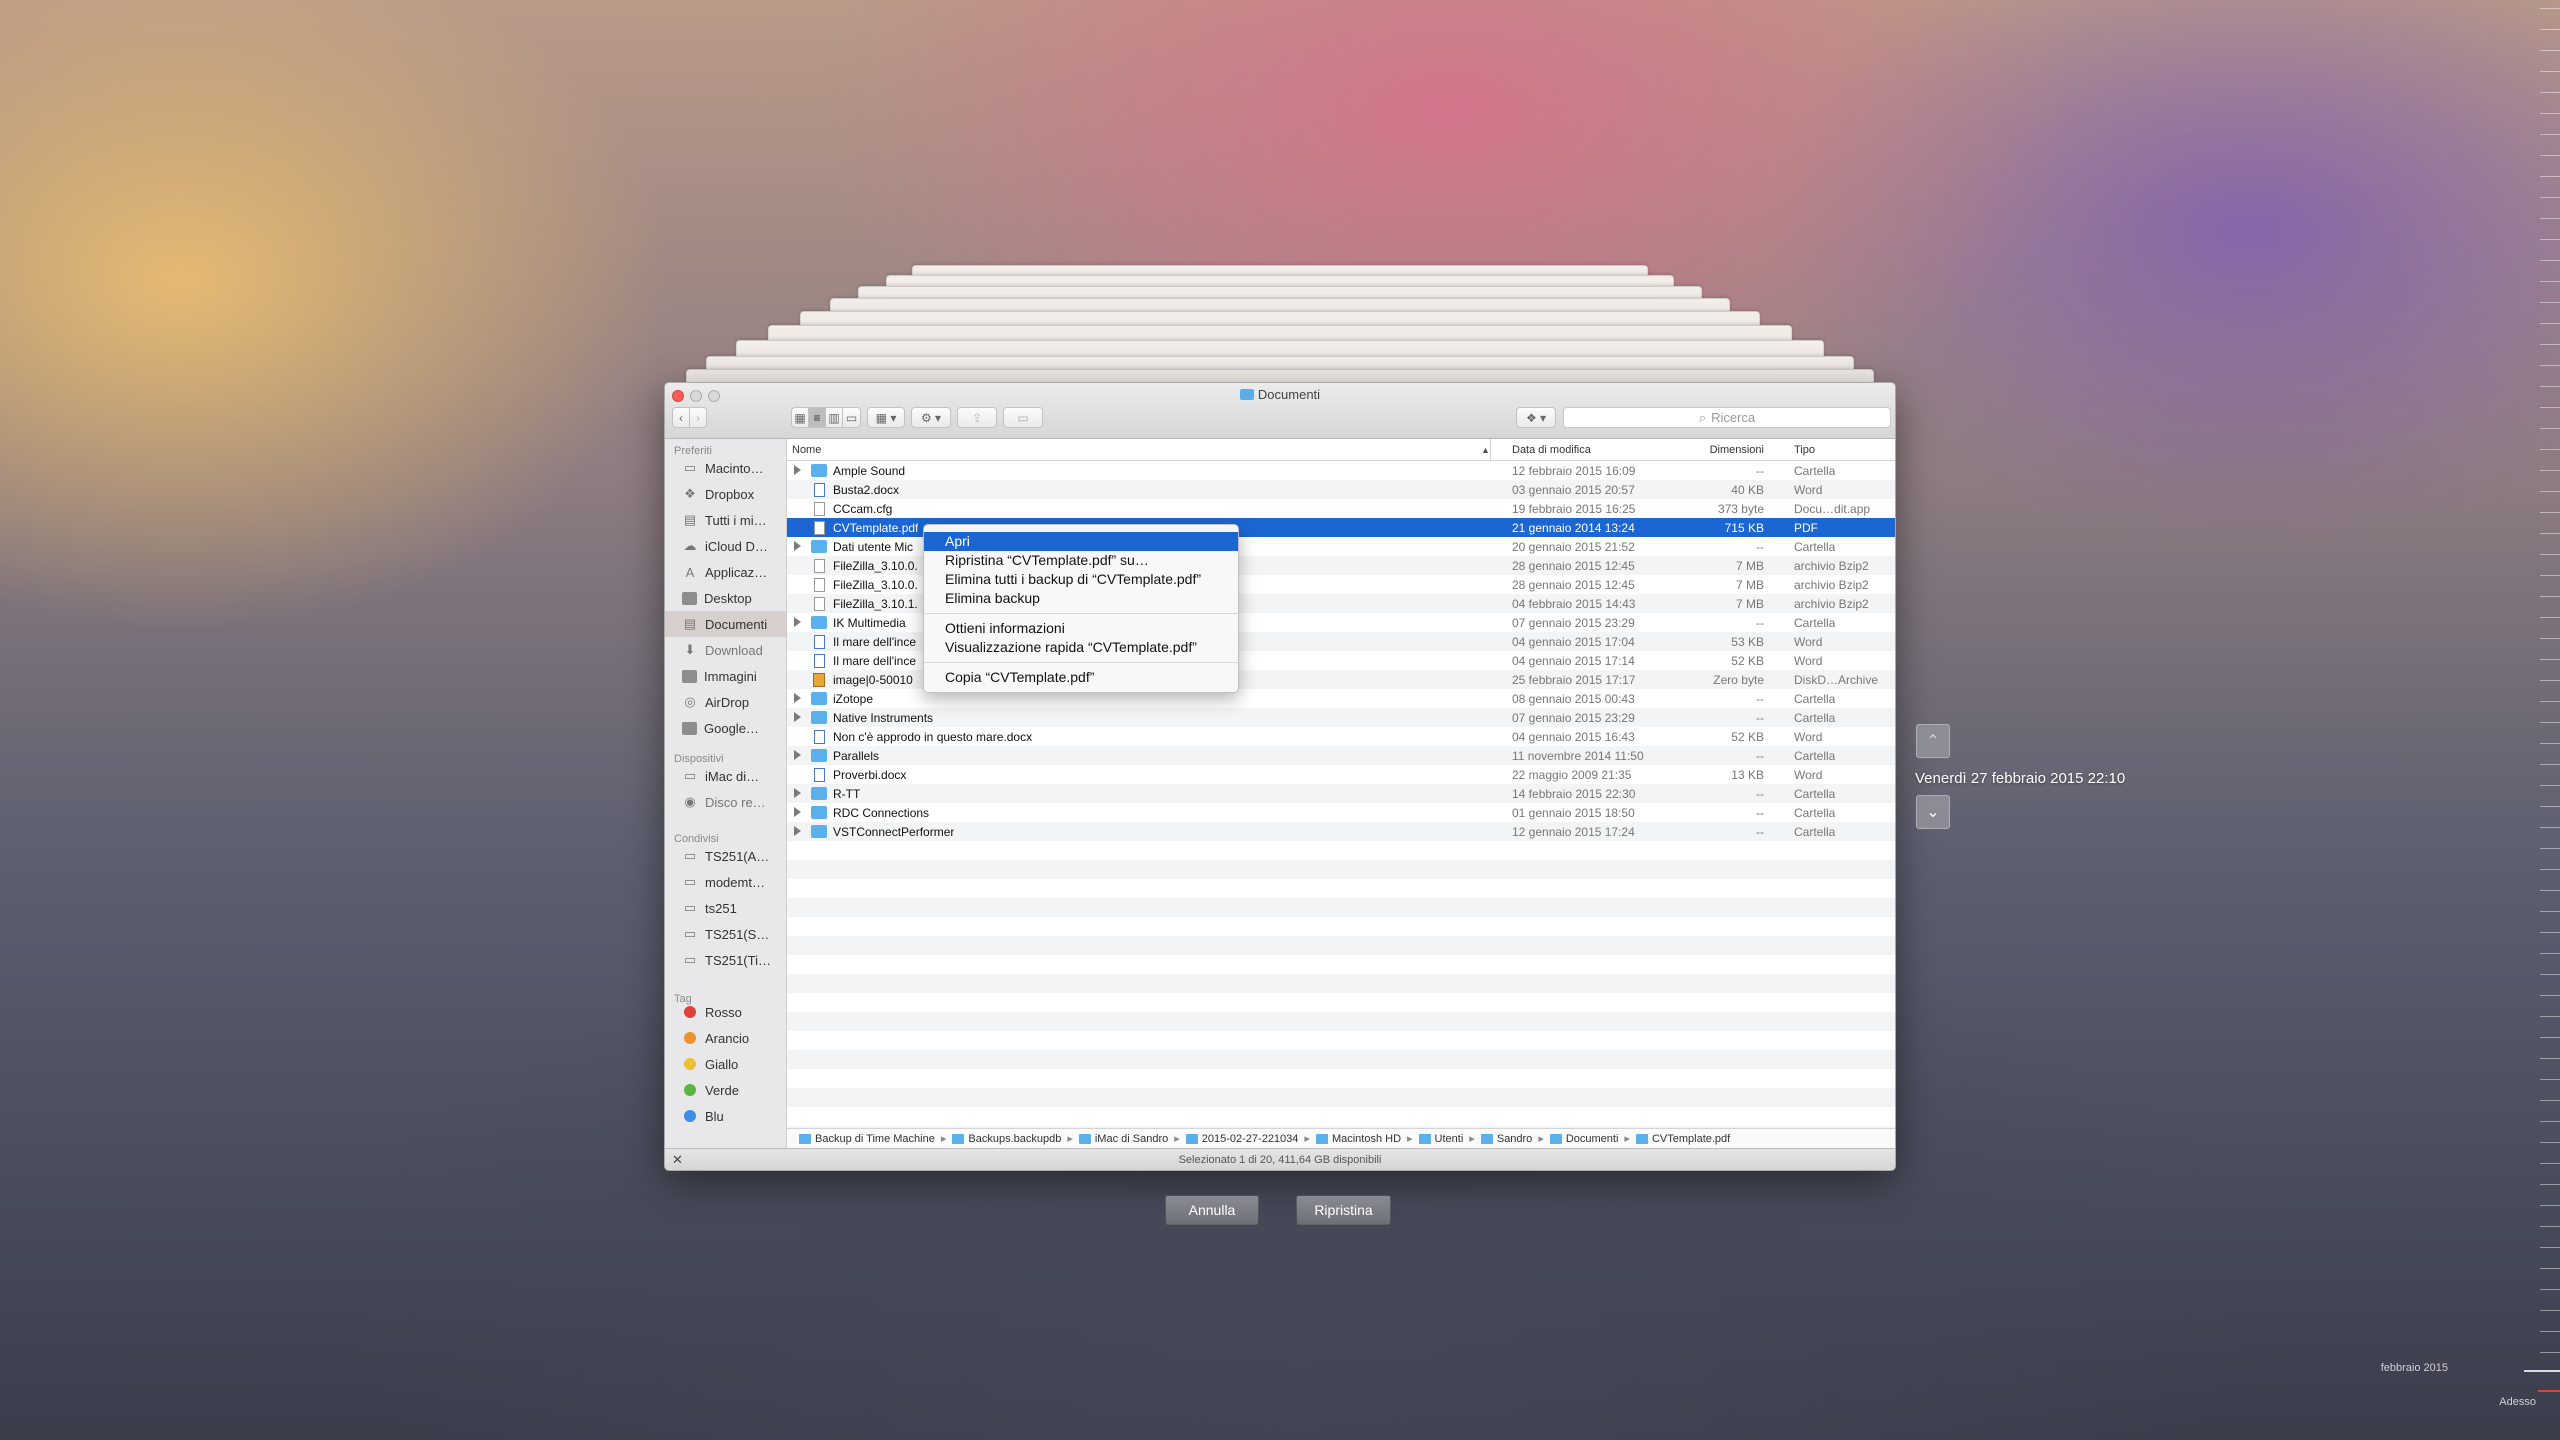 This screenshot has height=1440, width=2560. I want to click on dropbox-button: ❖ ▾, so click(1536, 417).